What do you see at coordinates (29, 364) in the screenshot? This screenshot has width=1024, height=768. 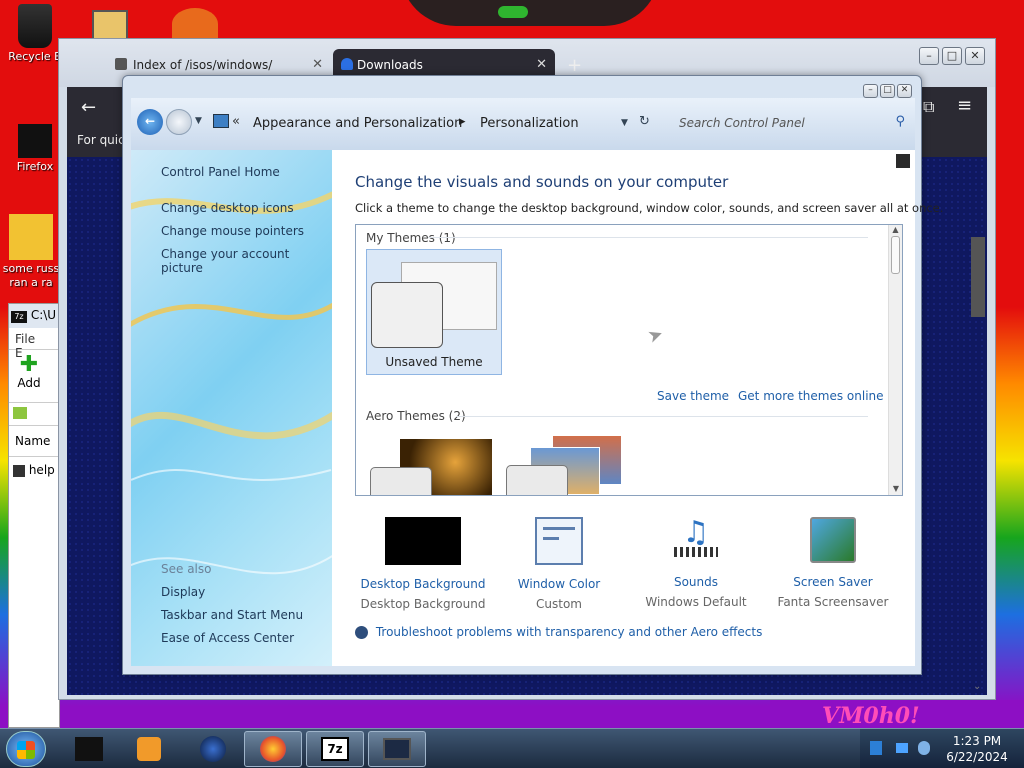 I see `plus-icon: ✚` at bounding box center [29, 364].